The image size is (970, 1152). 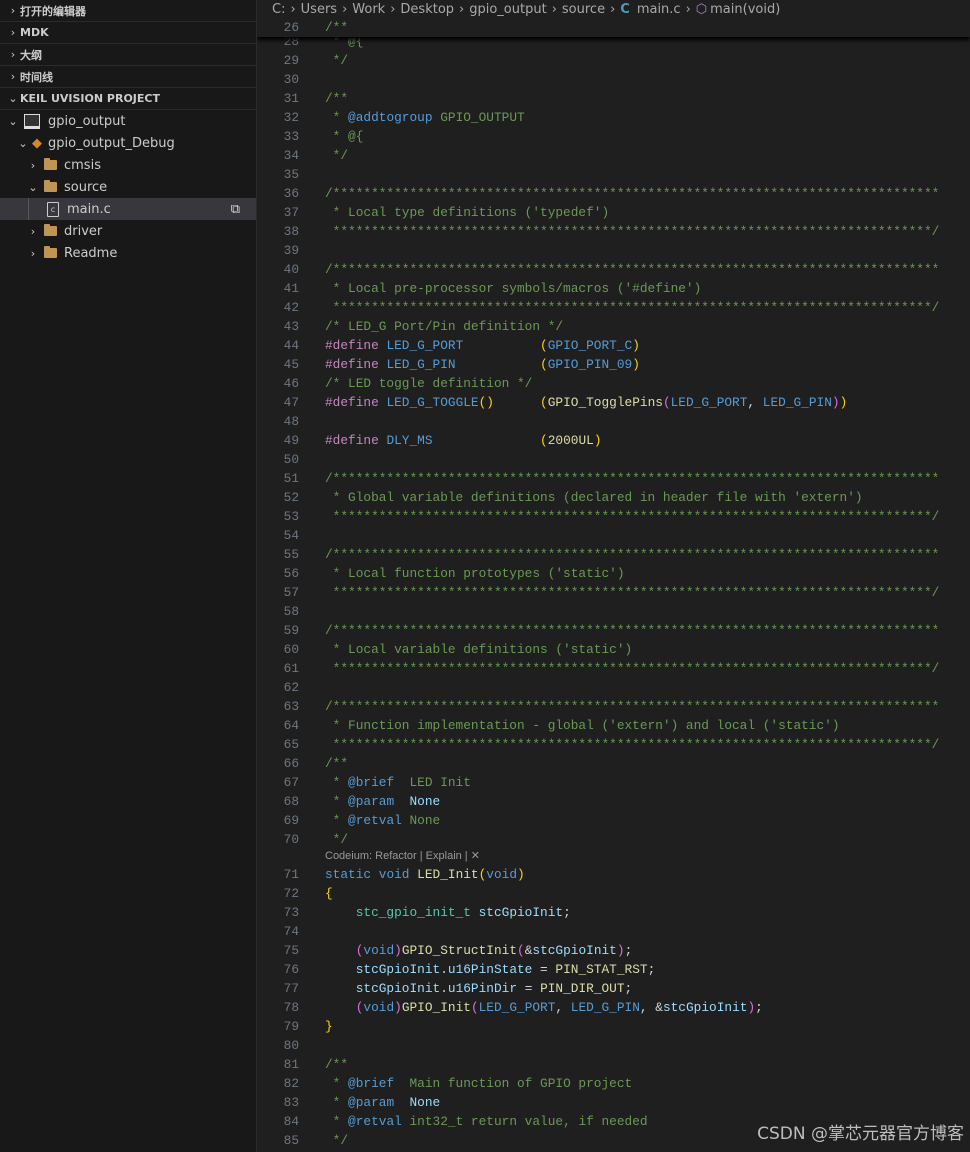 What do you see at coordinates (336, 60) in the screenshot?
I see `line-code: */` at bounding box center [336, 60].